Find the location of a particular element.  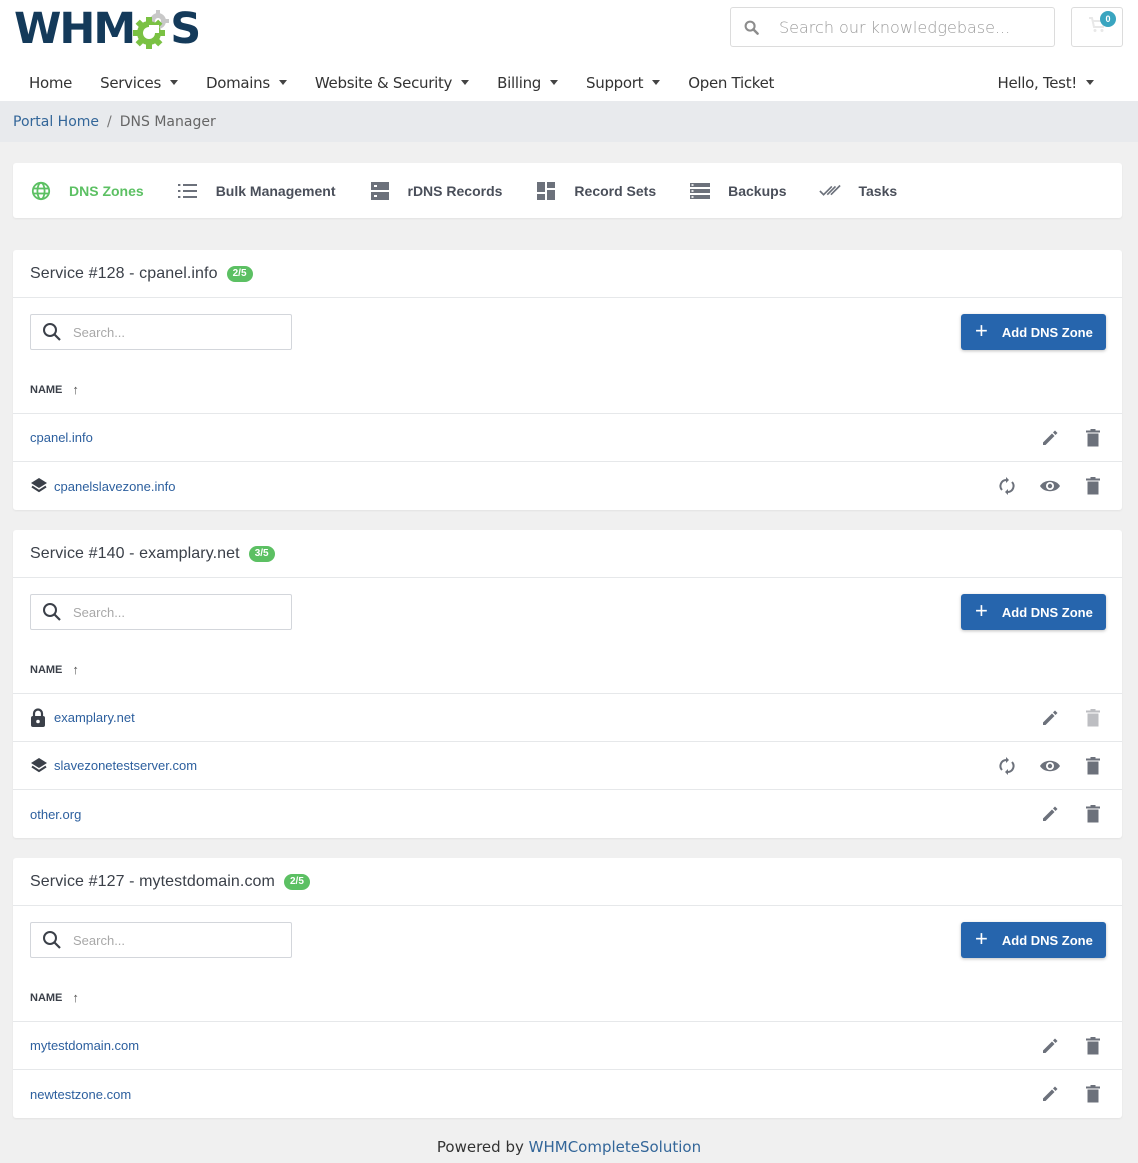

whmcs-logo: WHM S is located at coordinates (107, 28).